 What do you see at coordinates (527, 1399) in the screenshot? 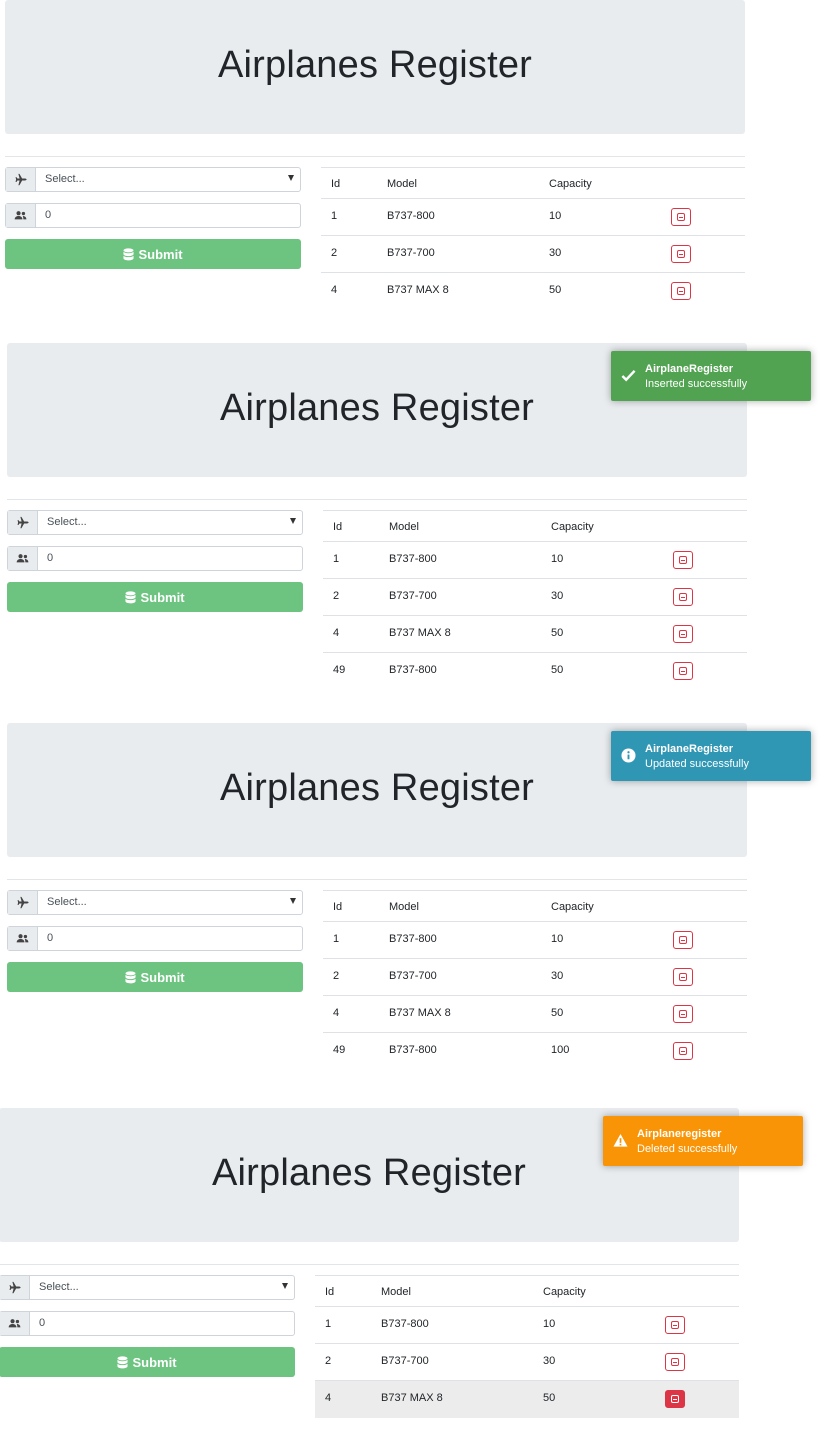
I see `table-row-hovered: 4 B737 MAX 8 50` at bounding box center [527, 1399].